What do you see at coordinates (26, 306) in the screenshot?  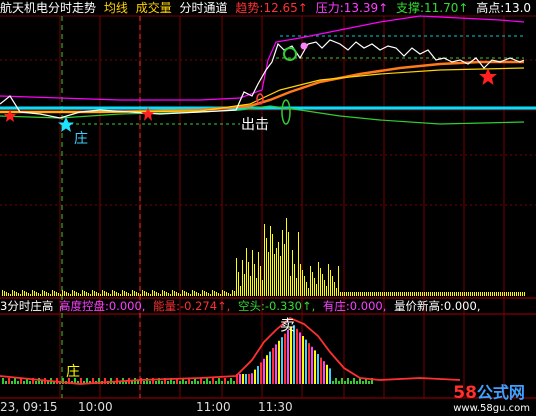 I see `indicator-name: 3分时庄高` at bounding box center [26, 306].